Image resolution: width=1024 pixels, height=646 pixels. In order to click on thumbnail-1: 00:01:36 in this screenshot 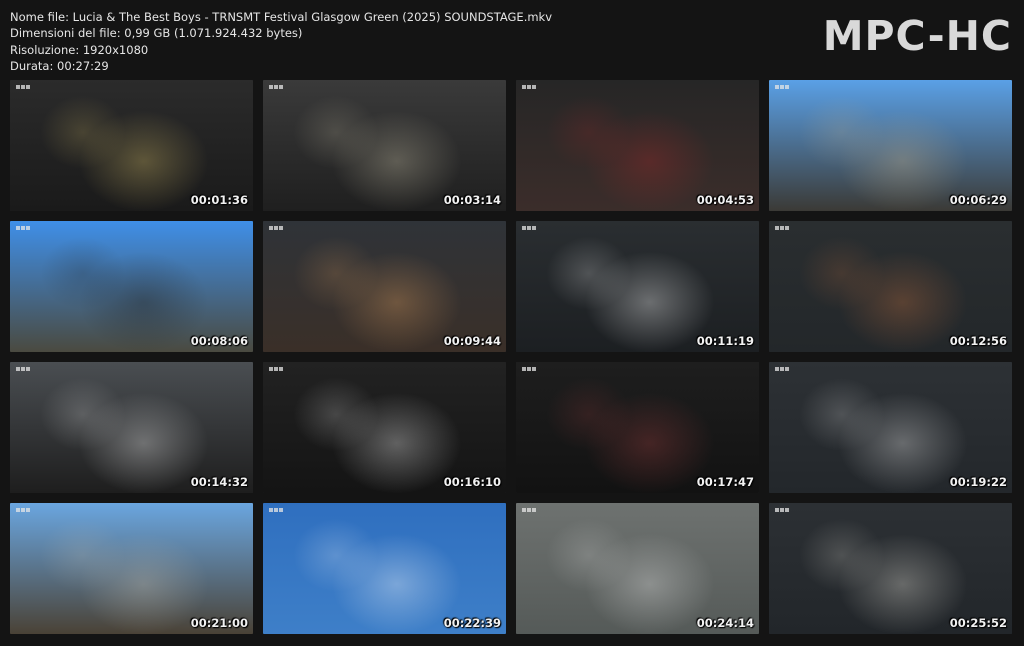, I will do `click(131, 145)`.